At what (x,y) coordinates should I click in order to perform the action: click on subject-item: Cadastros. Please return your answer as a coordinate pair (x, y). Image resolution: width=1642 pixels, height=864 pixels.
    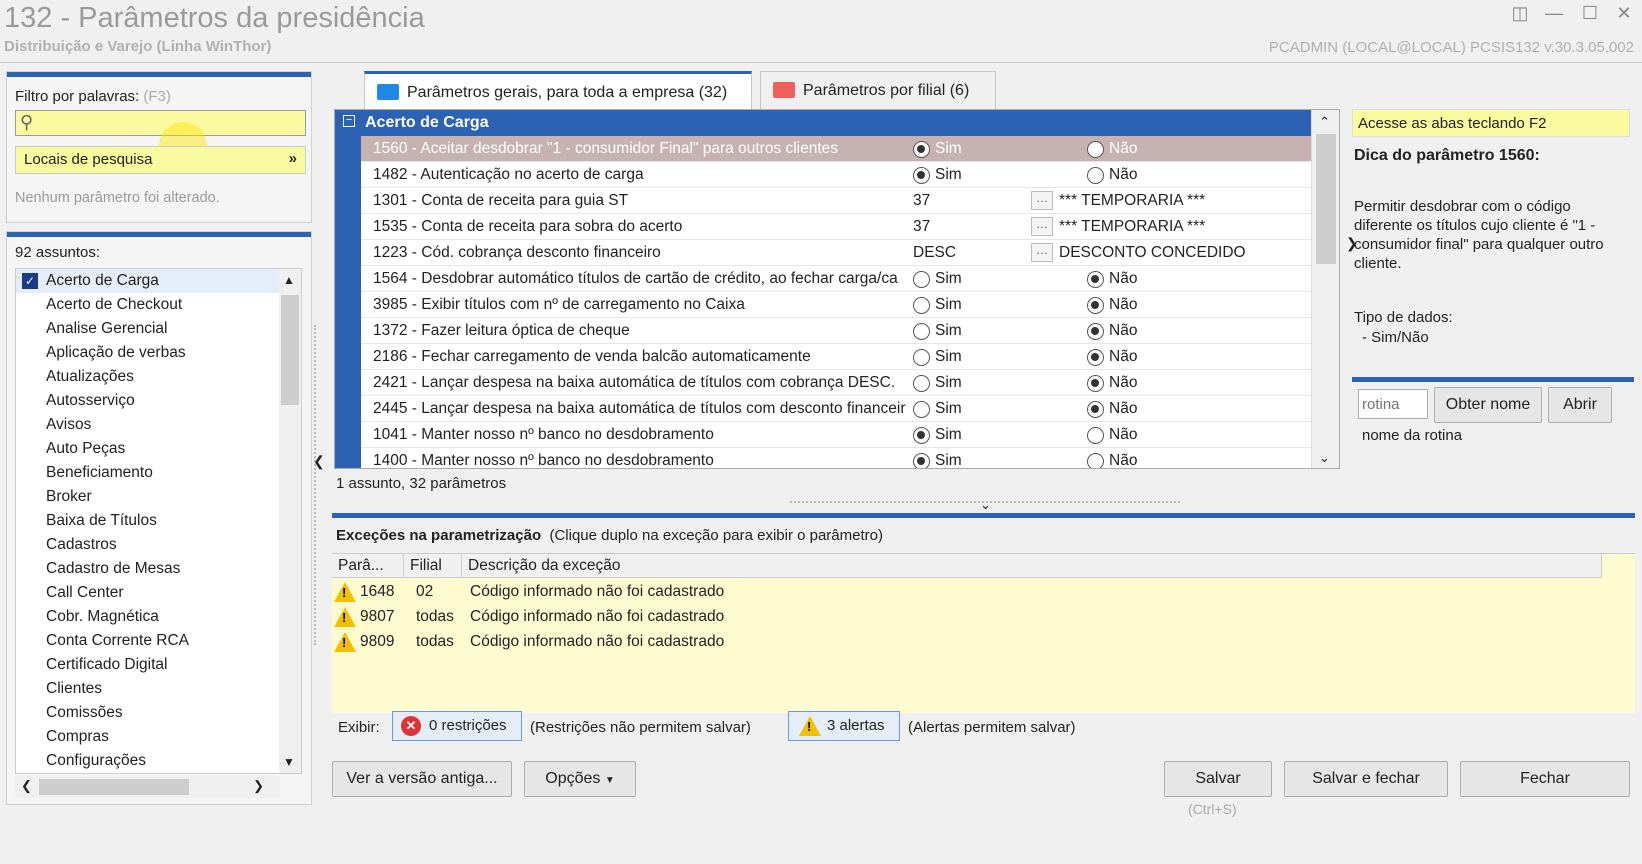
    Looking at the image, I should click on (158, 545).